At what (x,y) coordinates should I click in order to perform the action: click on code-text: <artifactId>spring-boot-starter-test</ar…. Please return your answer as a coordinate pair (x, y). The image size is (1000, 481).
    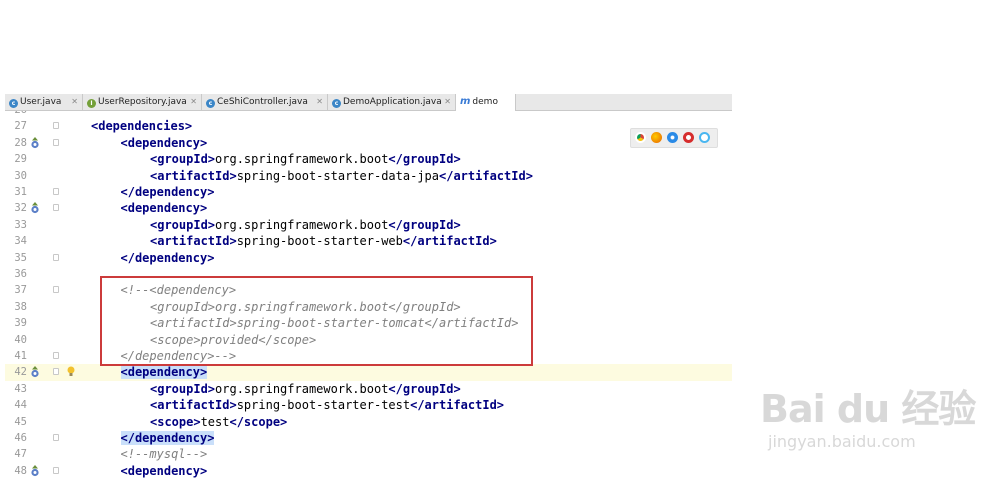
    Looking at the image, I should click on (327, 405).